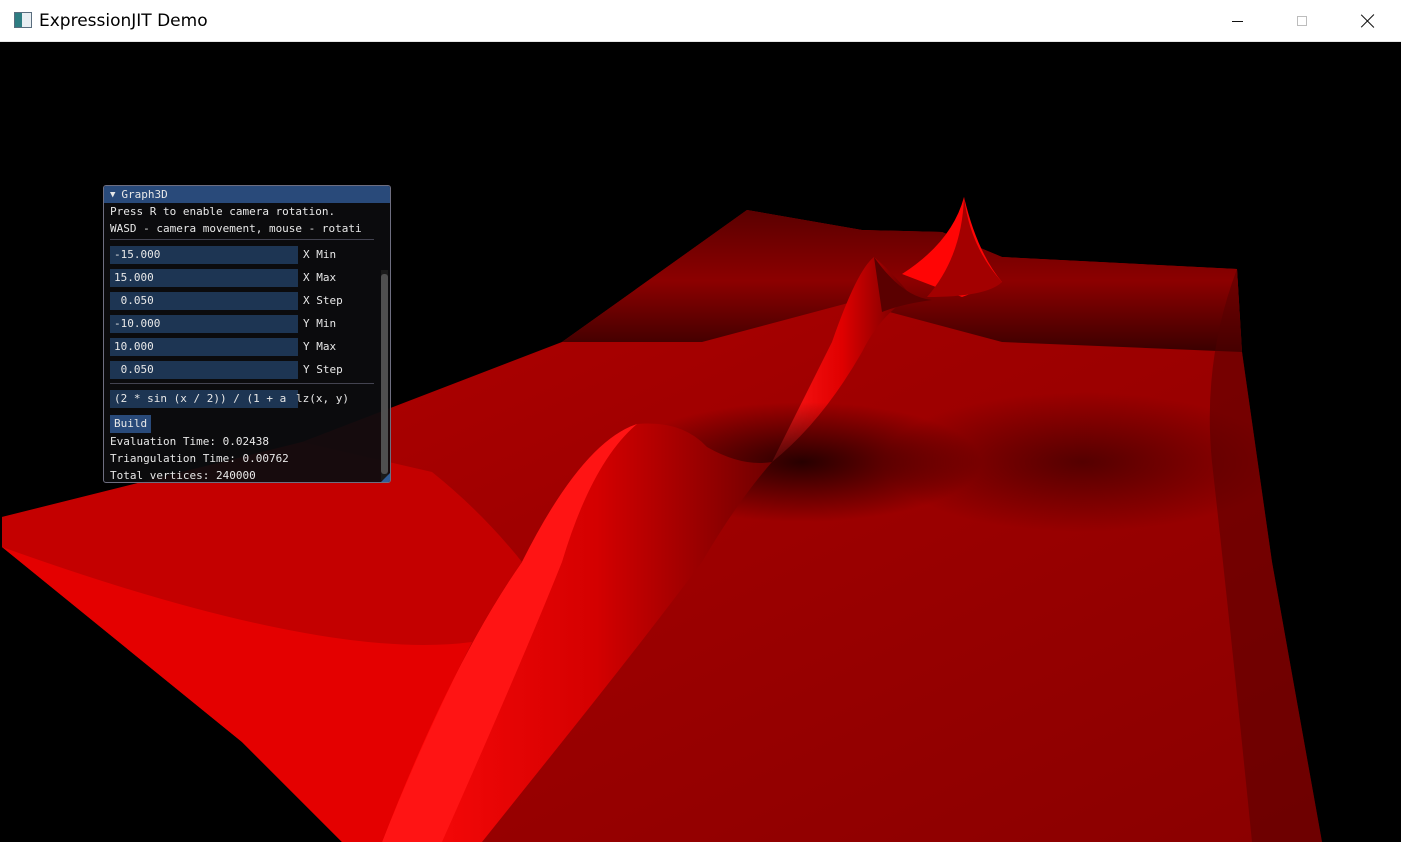  Describe the element at coordinates (247, 194) in the screenshot. I see `graph3d-header: ▼ Graph3D` at that location.